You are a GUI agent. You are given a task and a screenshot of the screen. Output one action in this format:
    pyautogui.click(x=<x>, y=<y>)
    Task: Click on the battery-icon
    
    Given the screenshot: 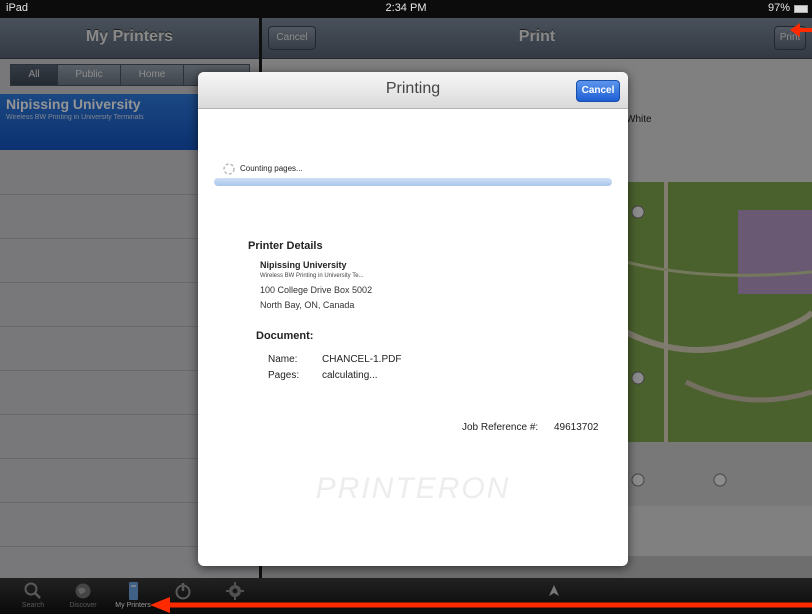 What is the action you would take?
    pyautogui.click(x=801, y=9)
    